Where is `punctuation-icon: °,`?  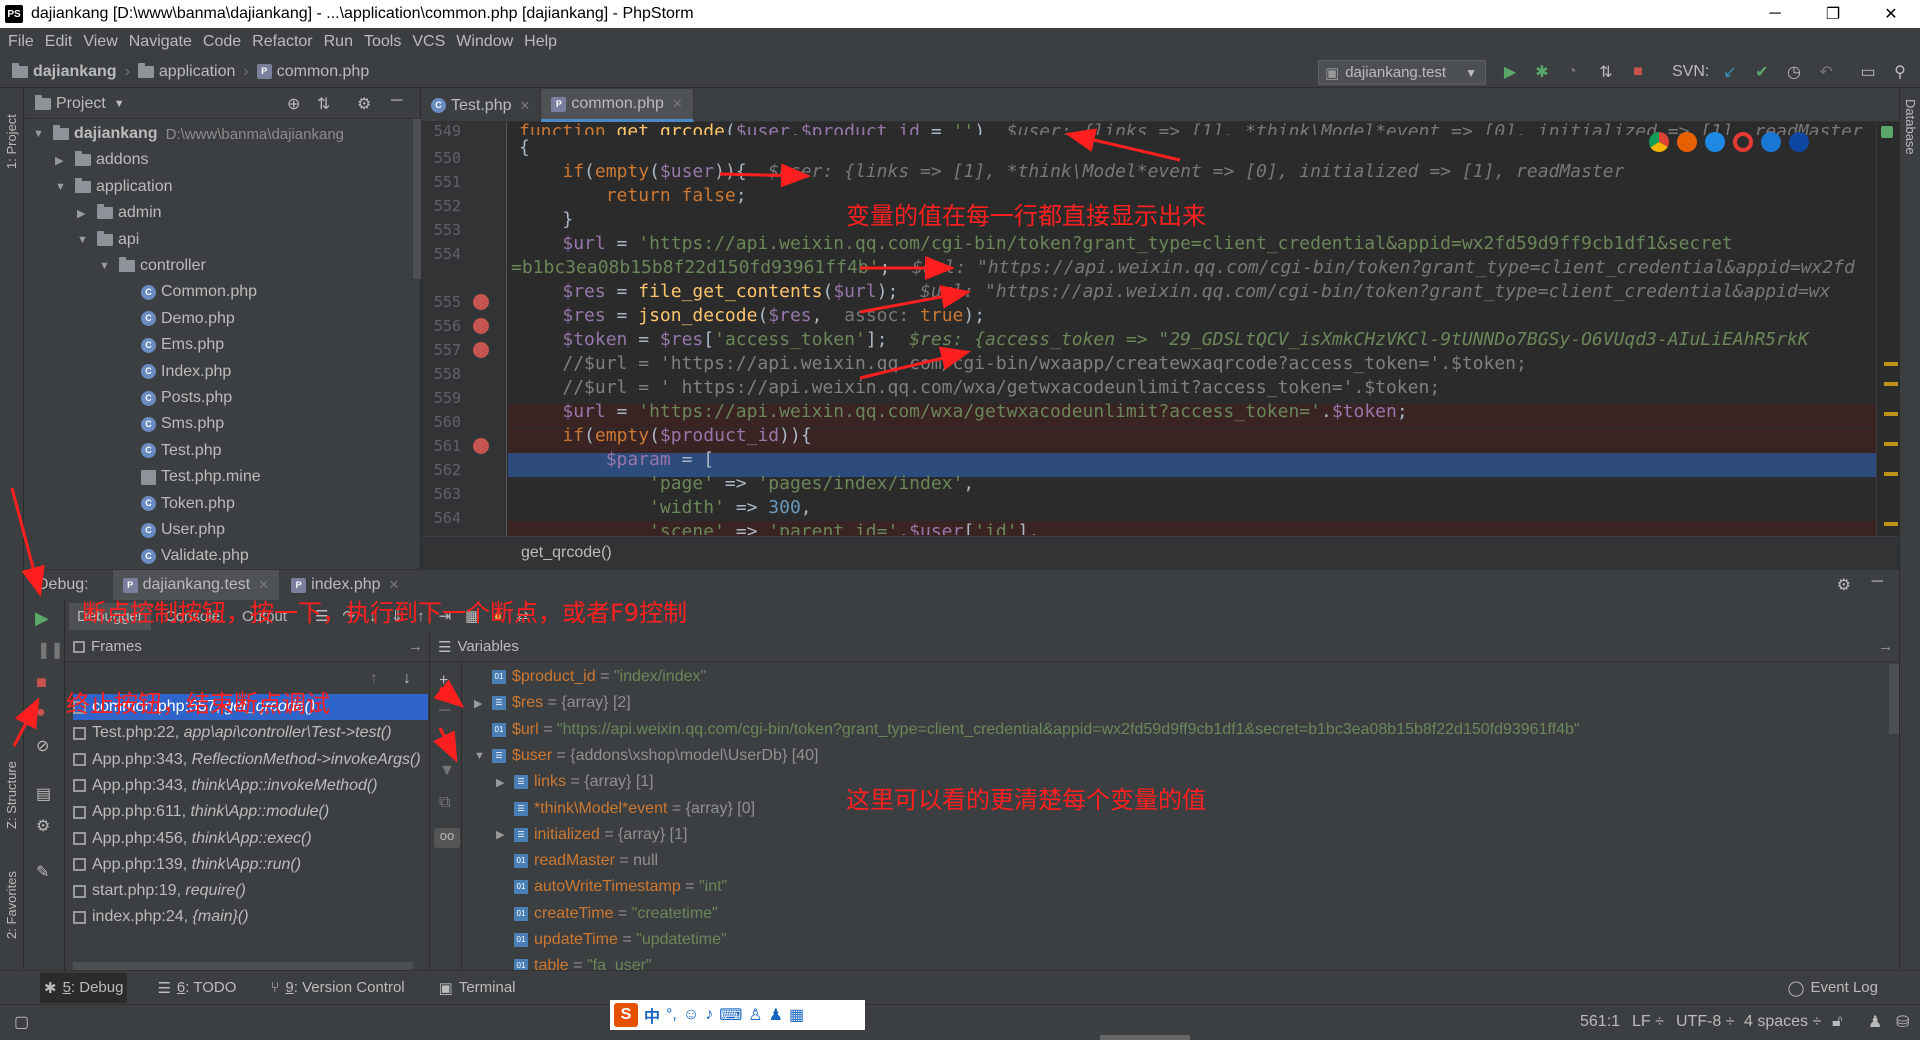 punctuation-icon: °, is located at coordinates (671, 1015).